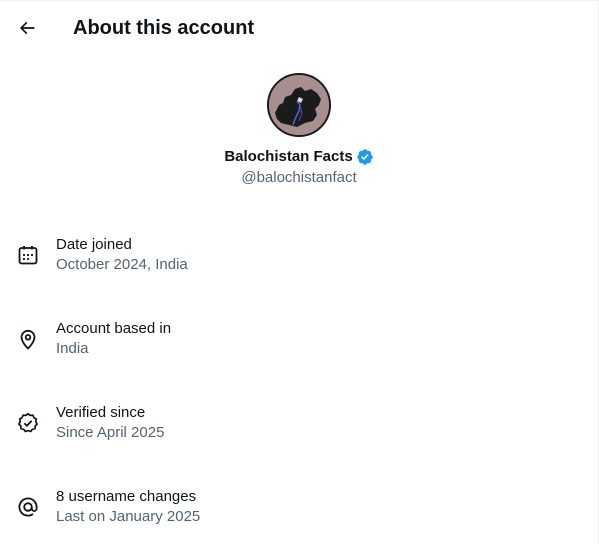  I want to click on info-row-username-changes: 8 username changes Last on January 2025, so click(299, 510).